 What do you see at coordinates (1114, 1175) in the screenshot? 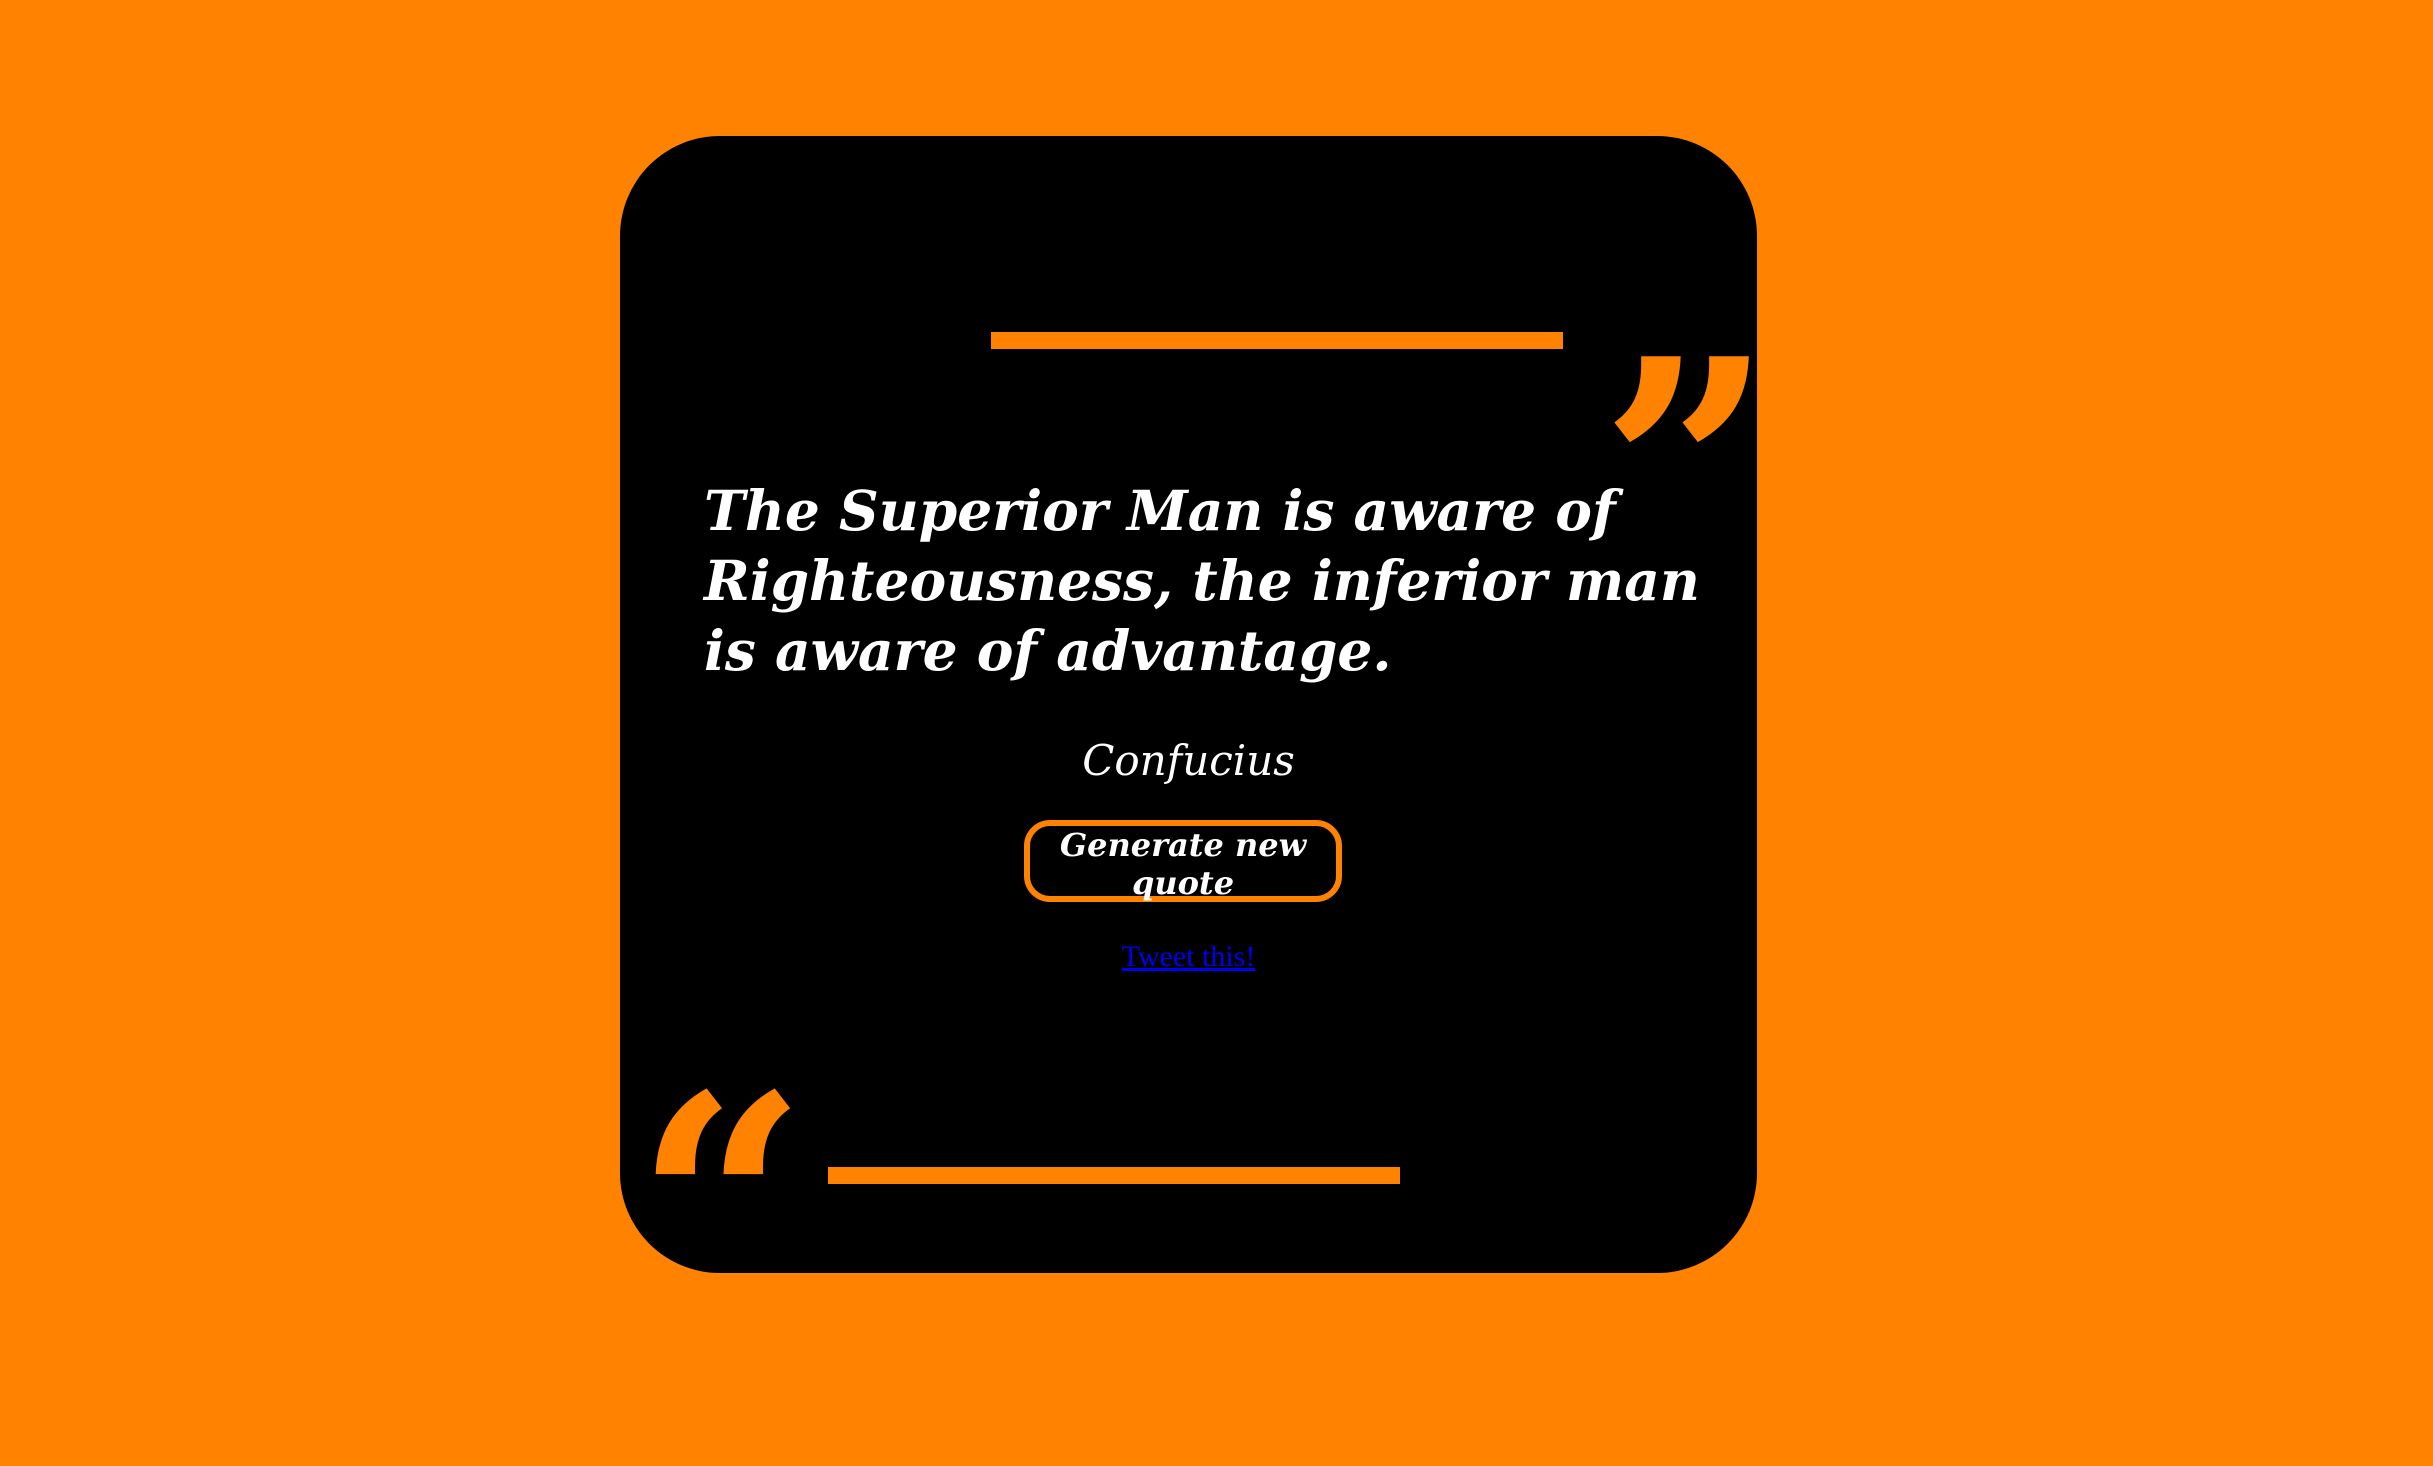
I see `bottom-accent-bar` at bounding box center [1114, 1175].